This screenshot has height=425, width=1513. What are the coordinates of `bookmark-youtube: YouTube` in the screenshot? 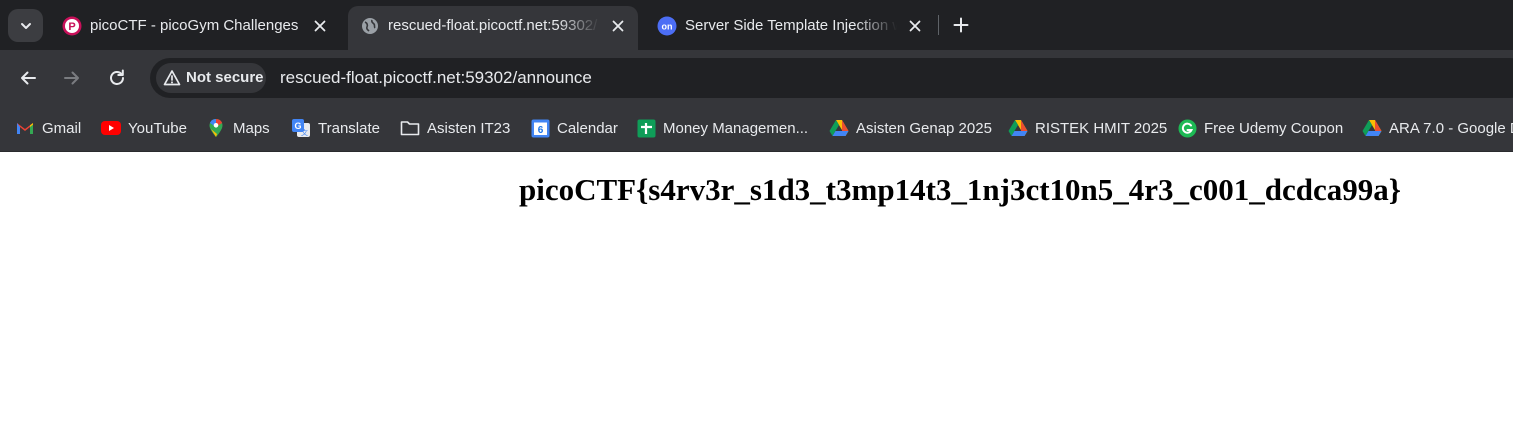 It's located at (144, 128).